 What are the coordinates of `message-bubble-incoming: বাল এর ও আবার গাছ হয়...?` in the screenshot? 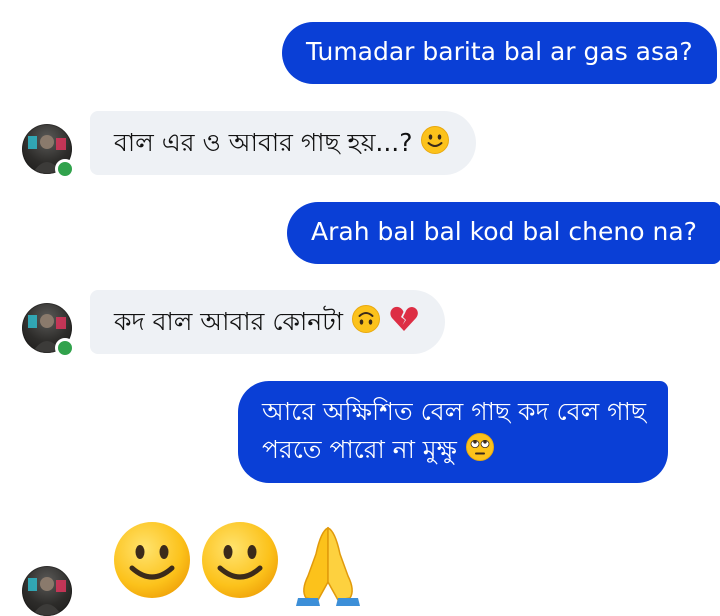 It's located at (283, 143).